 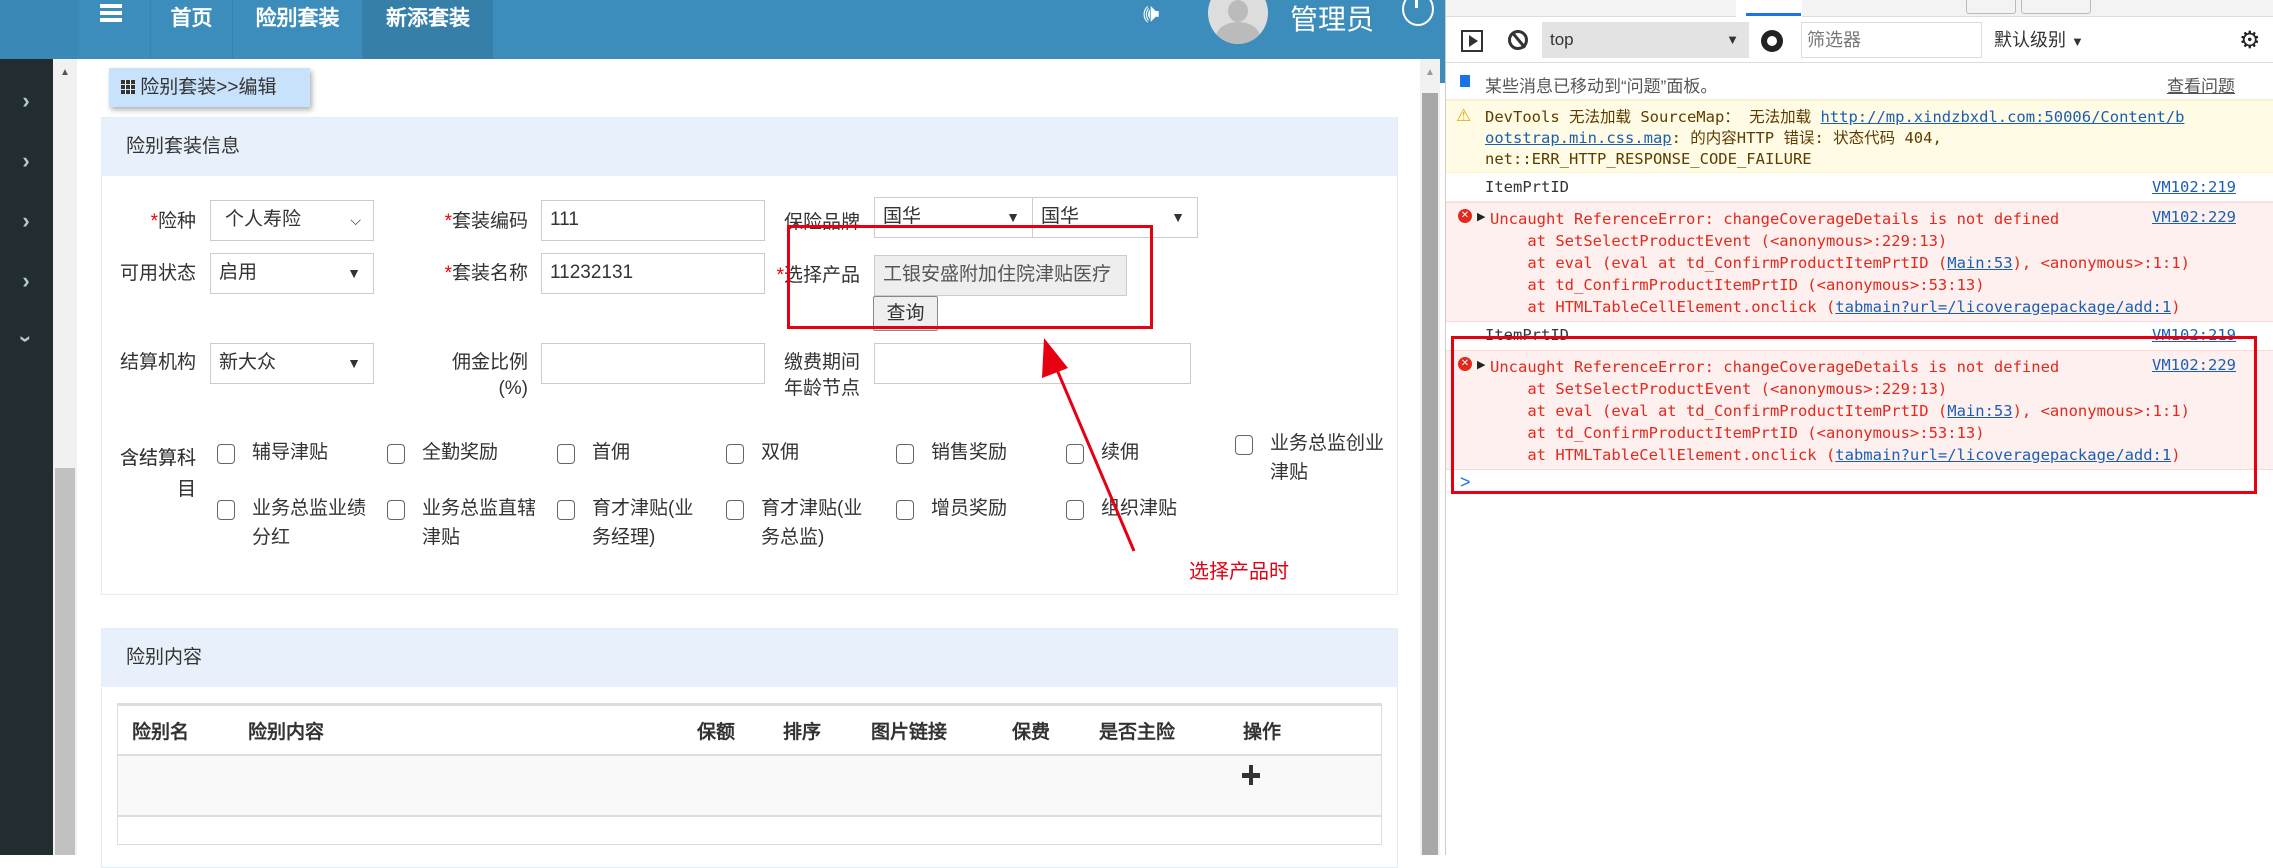 I want to click on col-name: 险别名, so click(x=161, y=732).